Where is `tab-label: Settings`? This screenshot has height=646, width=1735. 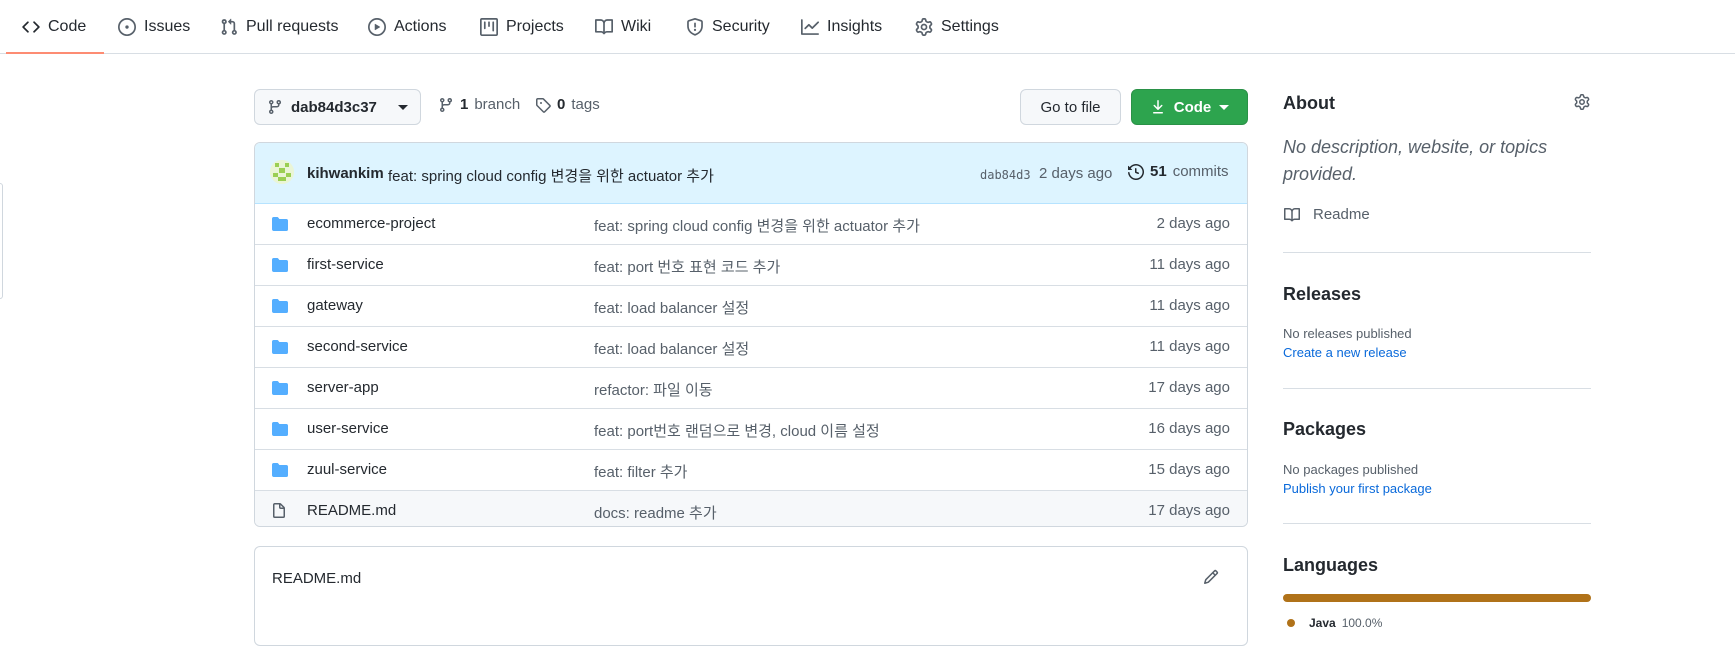 tab-label: Settings is located at coordinates (970, 26).